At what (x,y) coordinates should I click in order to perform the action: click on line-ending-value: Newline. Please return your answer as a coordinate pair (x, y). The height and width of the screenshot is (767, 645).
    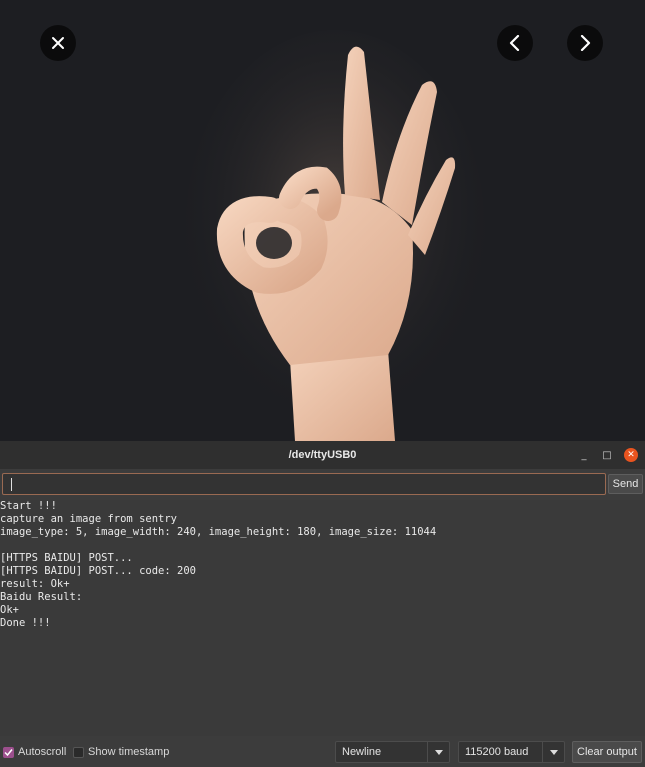
    Looking at the image, I should click on (362, 752).